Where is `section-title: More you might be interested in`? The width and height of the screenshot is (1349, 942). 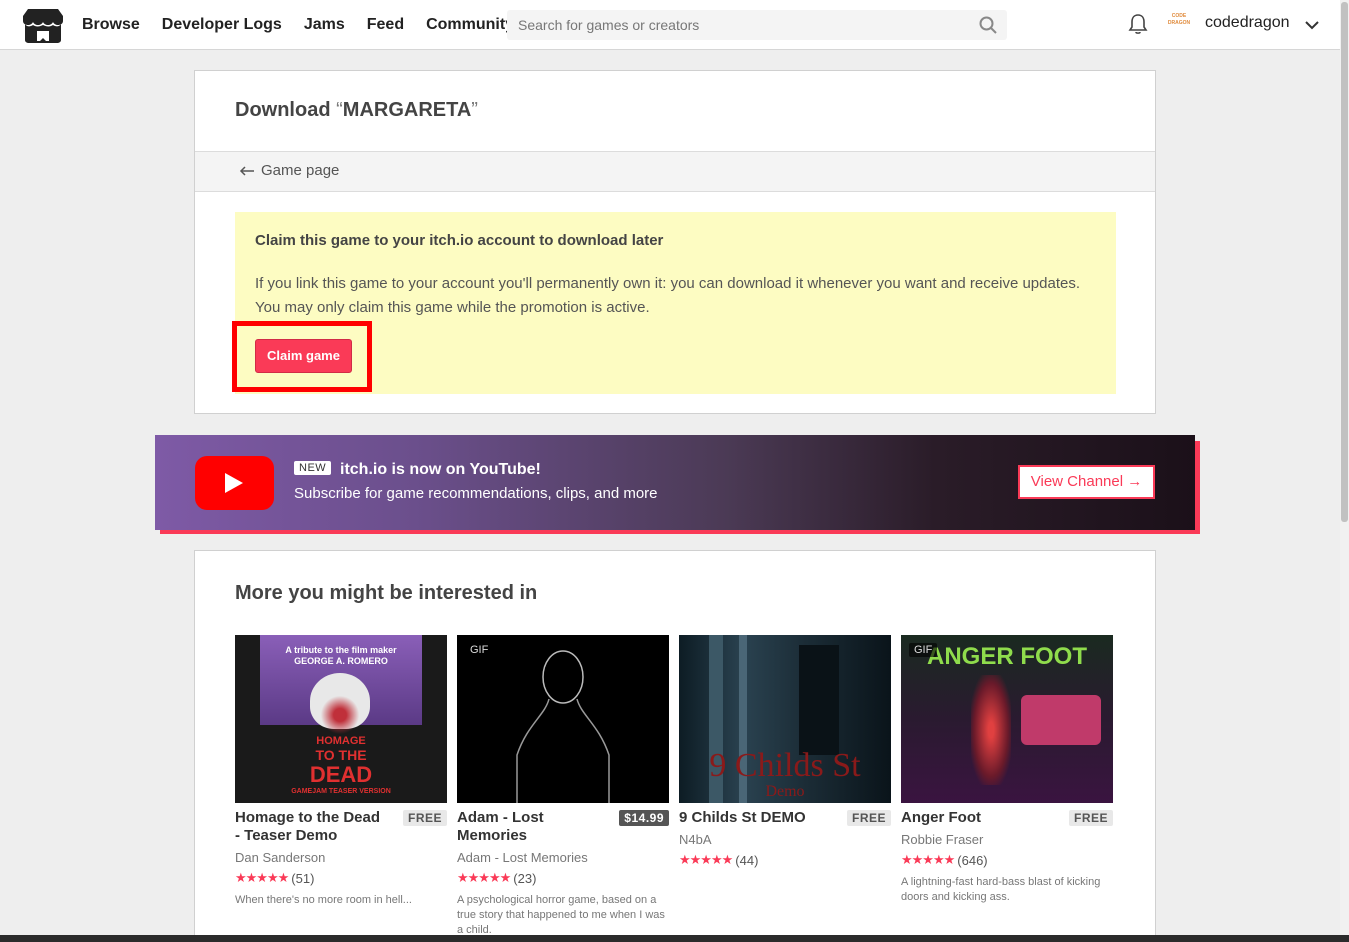
section-title: More you might be interested in is located at coordinates (386, 593).